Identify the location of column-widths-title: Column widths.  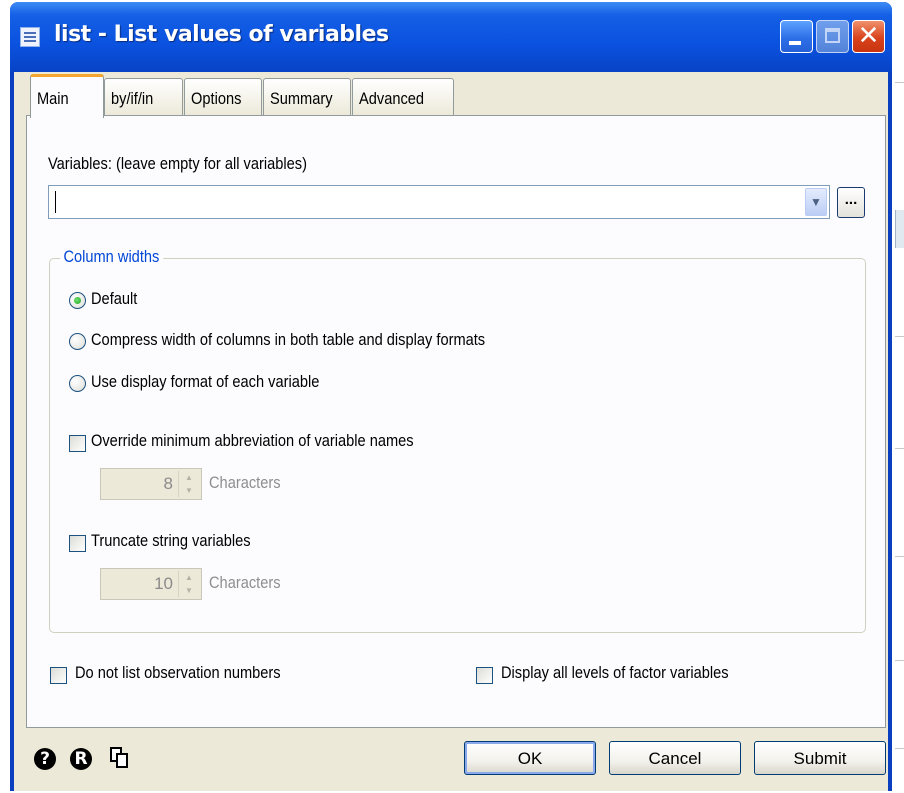
(111, 257).